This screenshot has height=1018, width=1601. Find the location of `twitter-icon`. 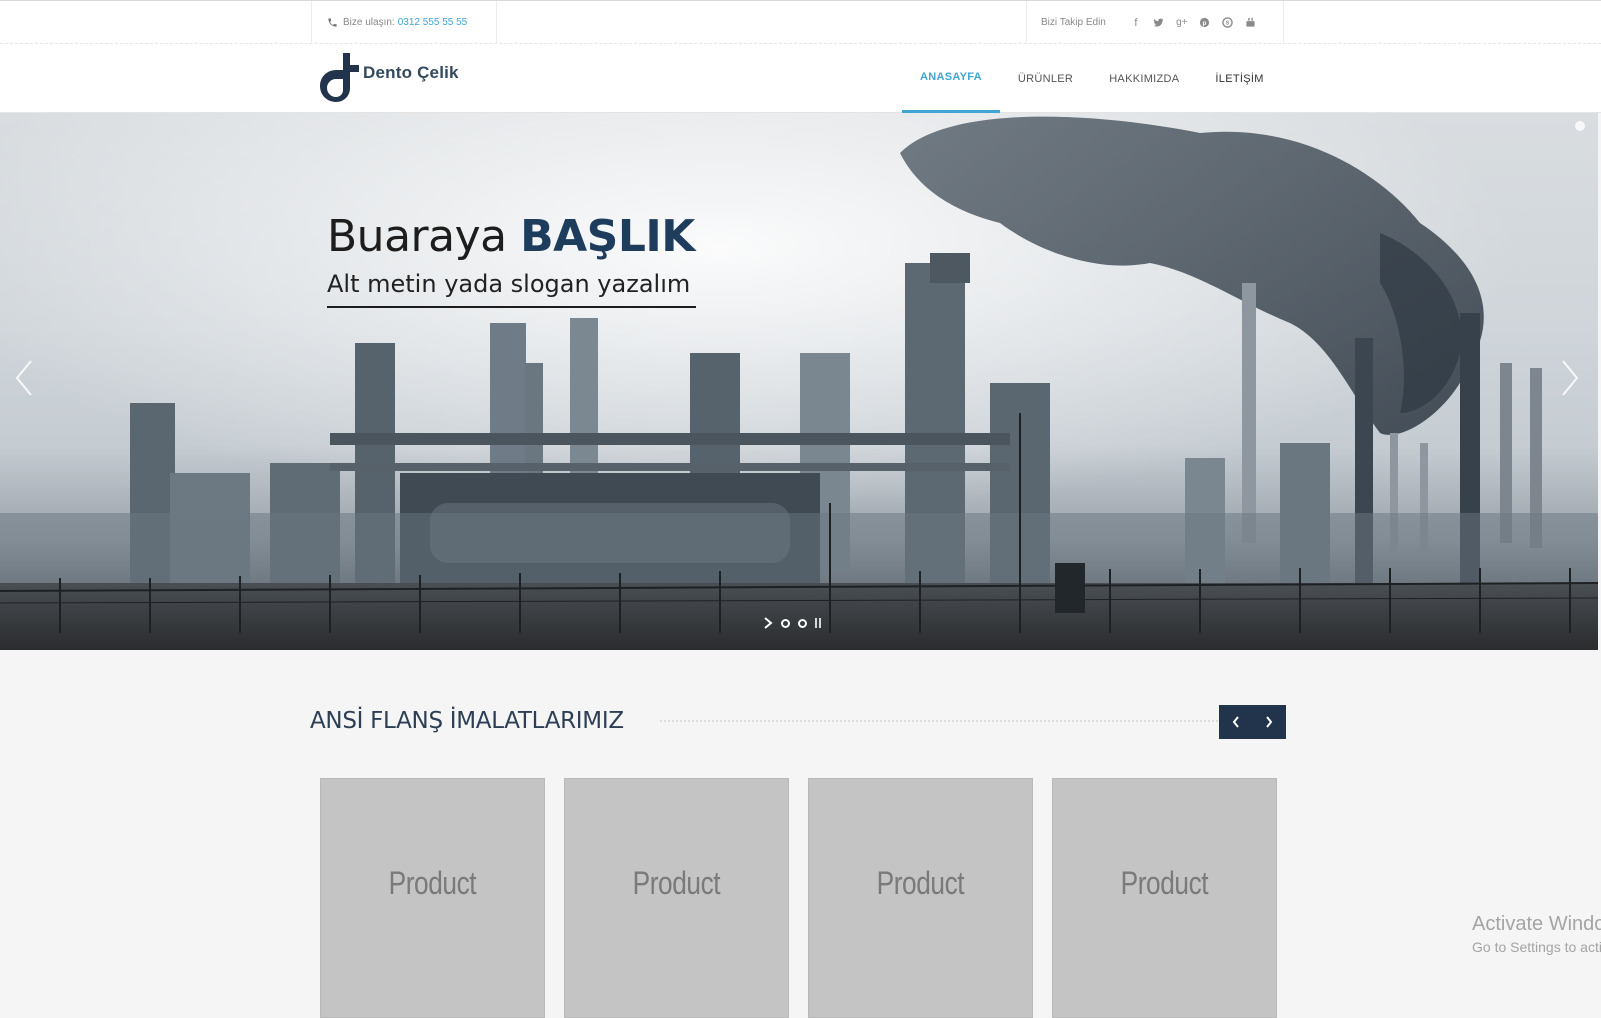

twitter-icon is located at coordinates (1159, 23).